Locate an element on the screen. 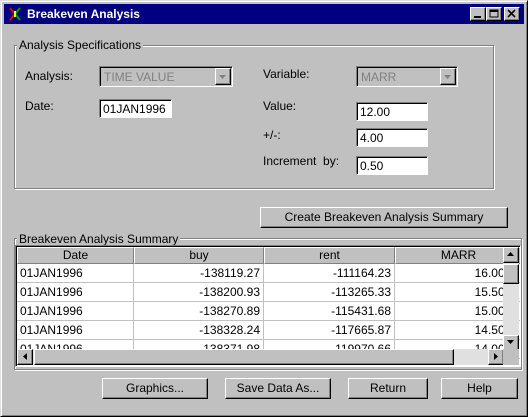  value-field: 12.00 is located at coordinates (392, 111).